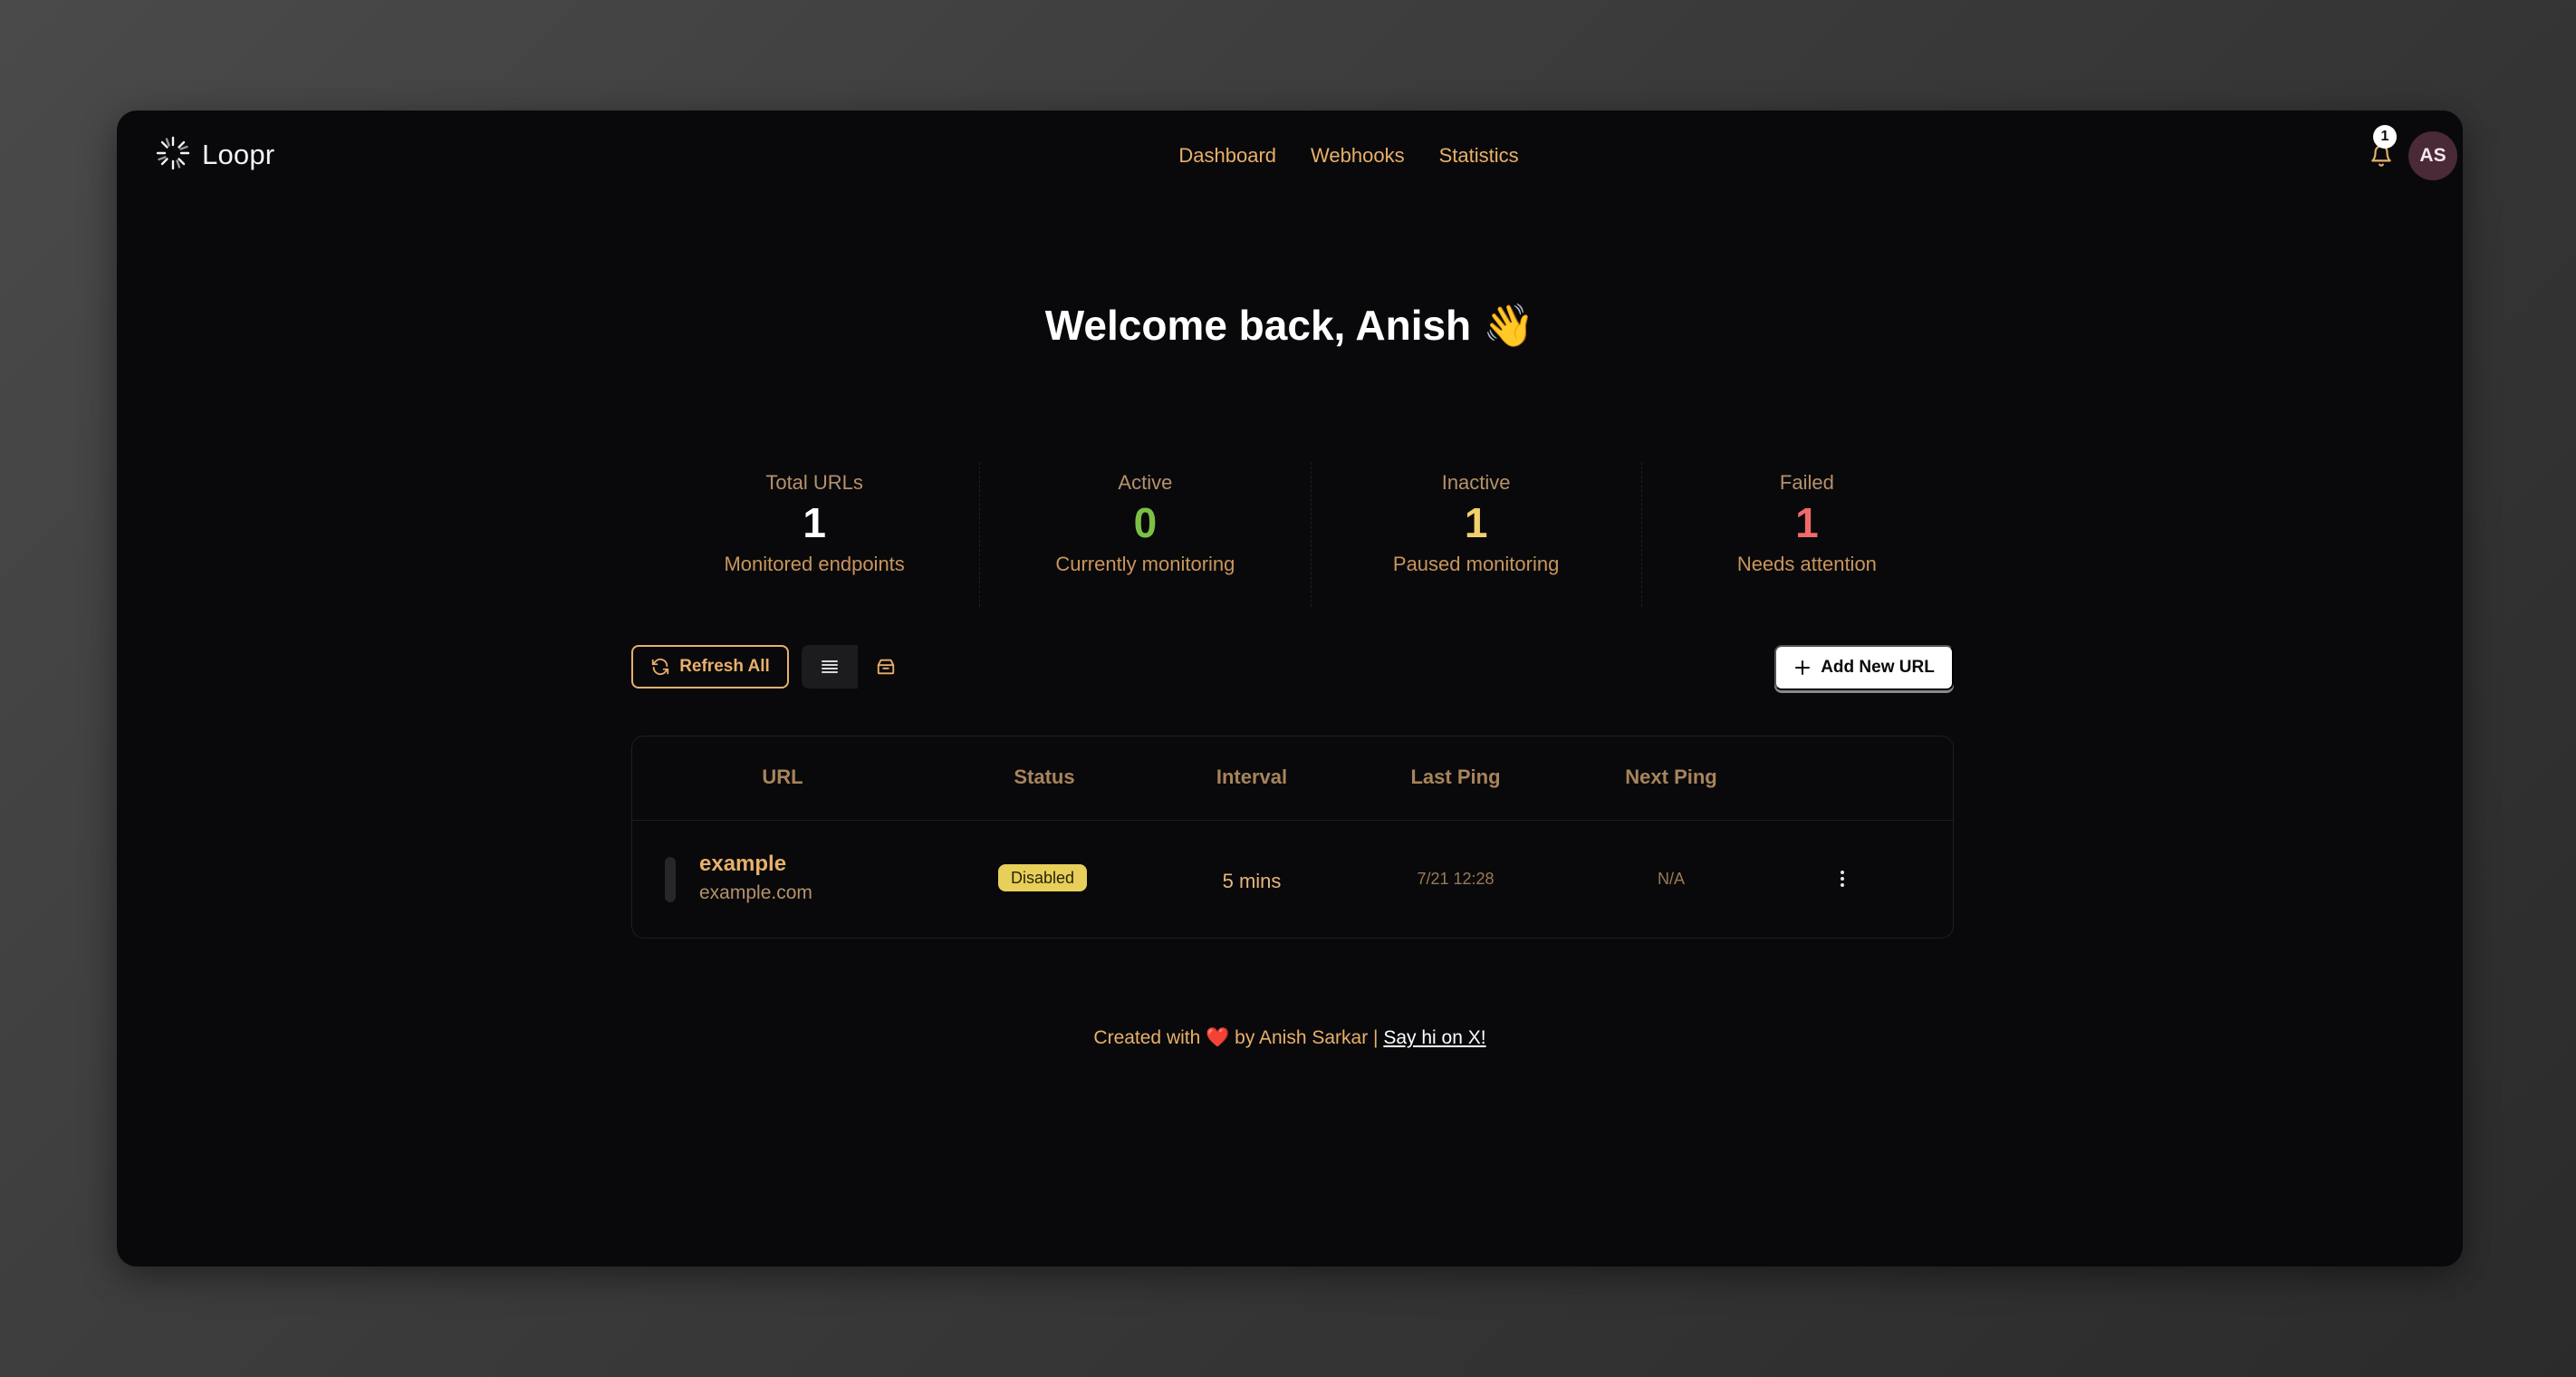 Image resolution: width=2576 pixels, height=1377 pixels. Describe the element at coordinates (1476, 482) in the screenshot. I see `stat-label: Inactive` at that location.